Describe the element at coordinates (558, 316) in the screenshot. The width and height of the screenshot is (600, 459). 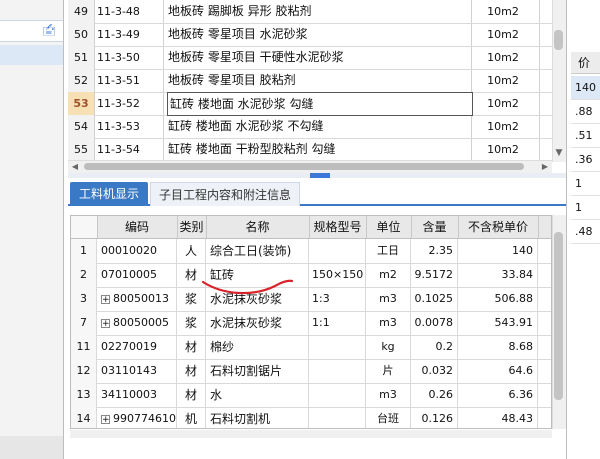
I see `lower-vertical-scroll-thumb` at that location.